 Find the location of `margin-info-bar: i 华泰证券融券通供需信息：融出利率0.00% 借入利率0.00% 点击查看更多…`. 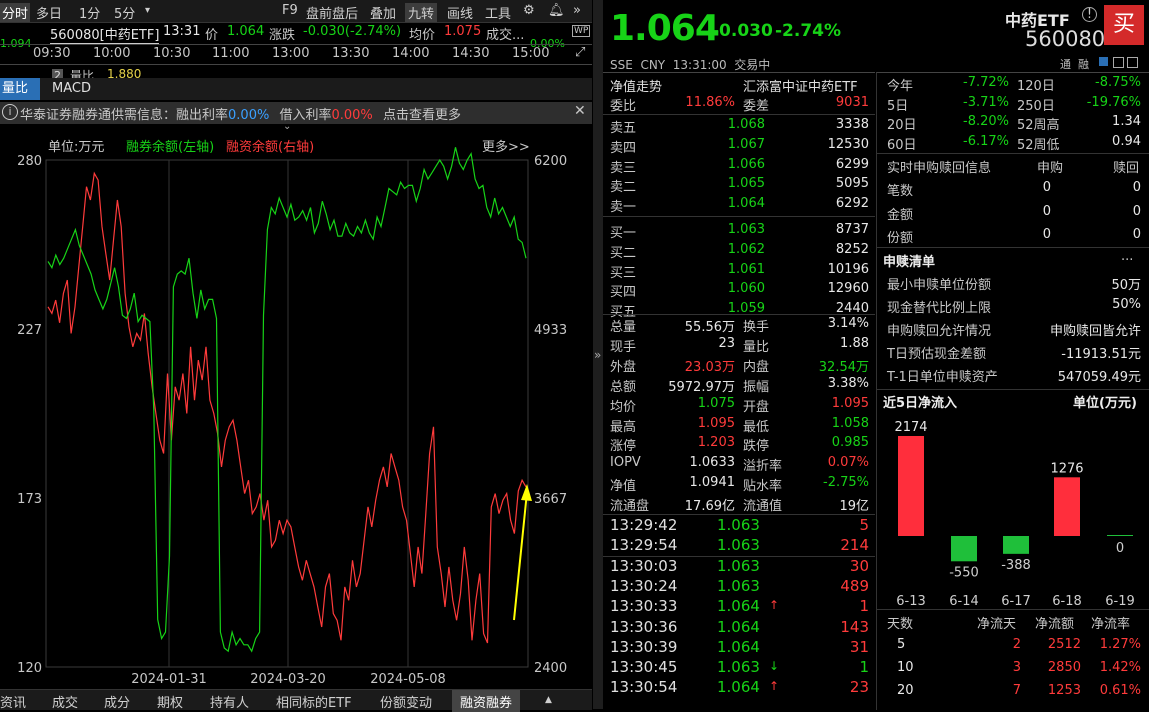

margin-info-bar: i 华泰证券融券通供需信息：融出利率0.00% 借入利率0.00% 点击查看更多… is located at coordinates (296, 113).